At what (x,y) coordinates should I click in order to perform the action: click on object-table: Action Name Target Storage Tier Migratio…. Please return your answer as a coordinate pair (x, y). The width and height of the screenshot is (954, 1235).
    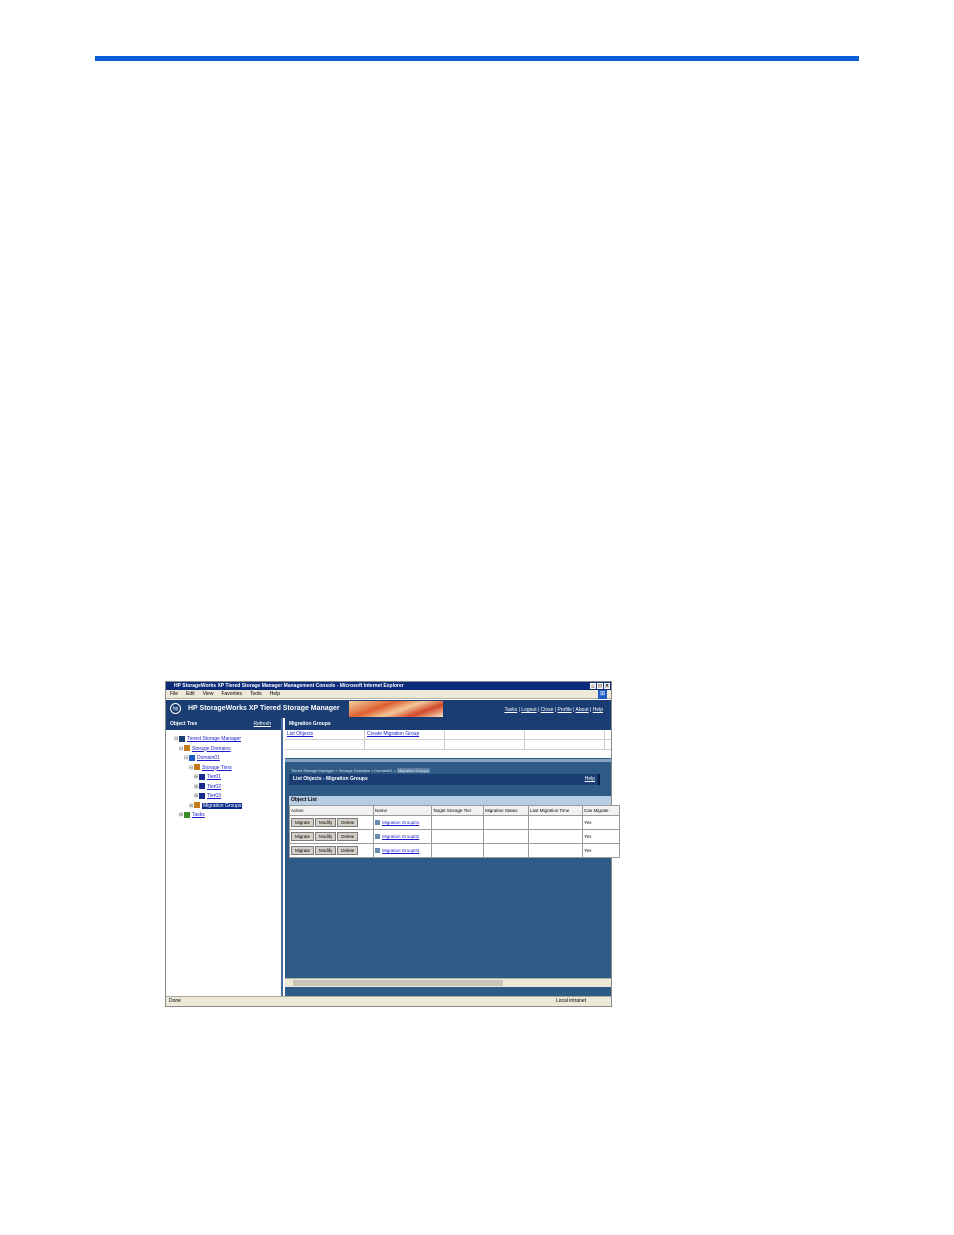
    Looking at the image, I should click on (454, 831).